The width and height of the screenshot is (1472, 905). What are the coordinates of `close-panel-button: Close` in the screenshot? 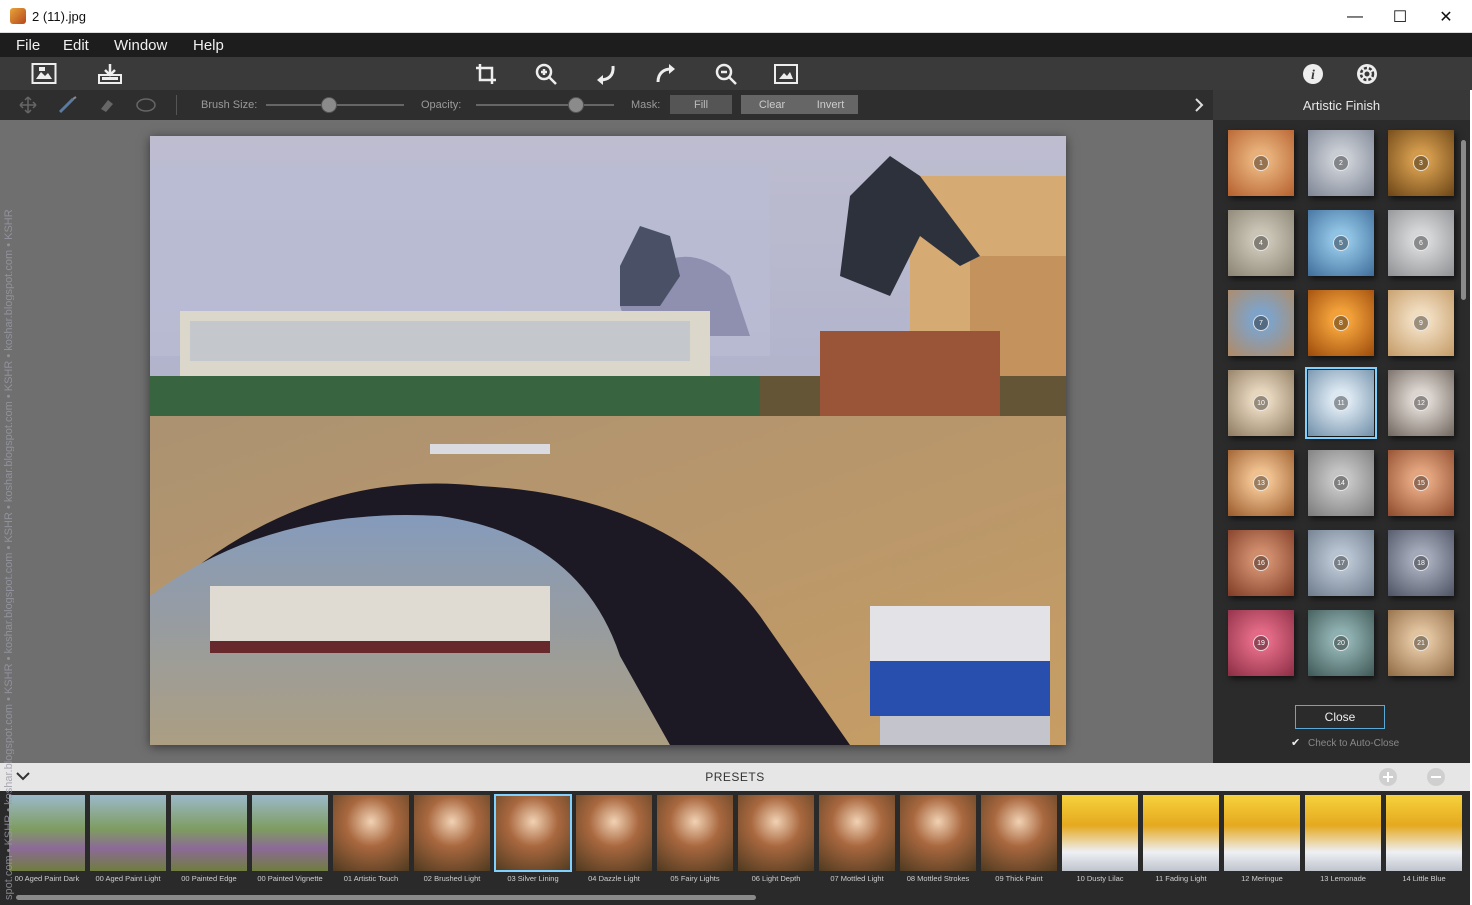 It's located at (1340, 717).